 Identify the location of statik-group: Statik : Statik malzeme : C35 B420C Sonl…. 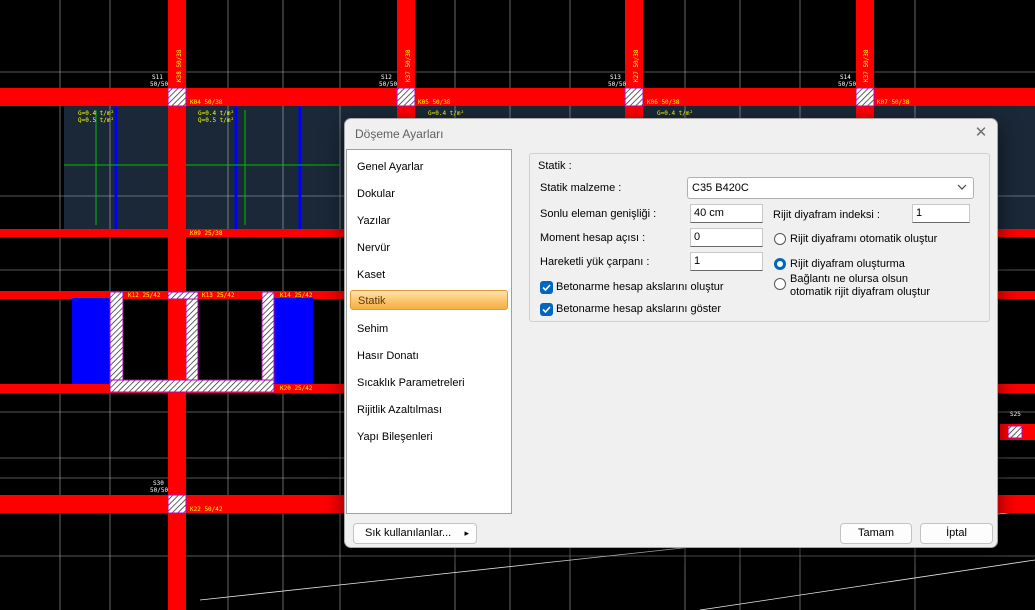
(759, 237).